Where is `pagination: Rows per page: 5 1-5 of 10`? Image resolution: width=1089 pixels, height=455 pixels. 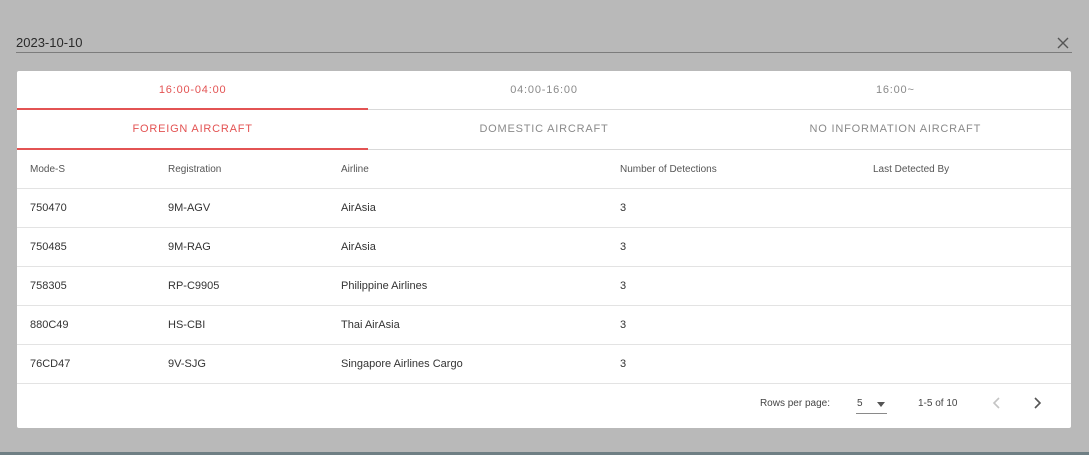
pagination: Rows per page: 5 1-5 of 10 is located at coordinates (544, 404).